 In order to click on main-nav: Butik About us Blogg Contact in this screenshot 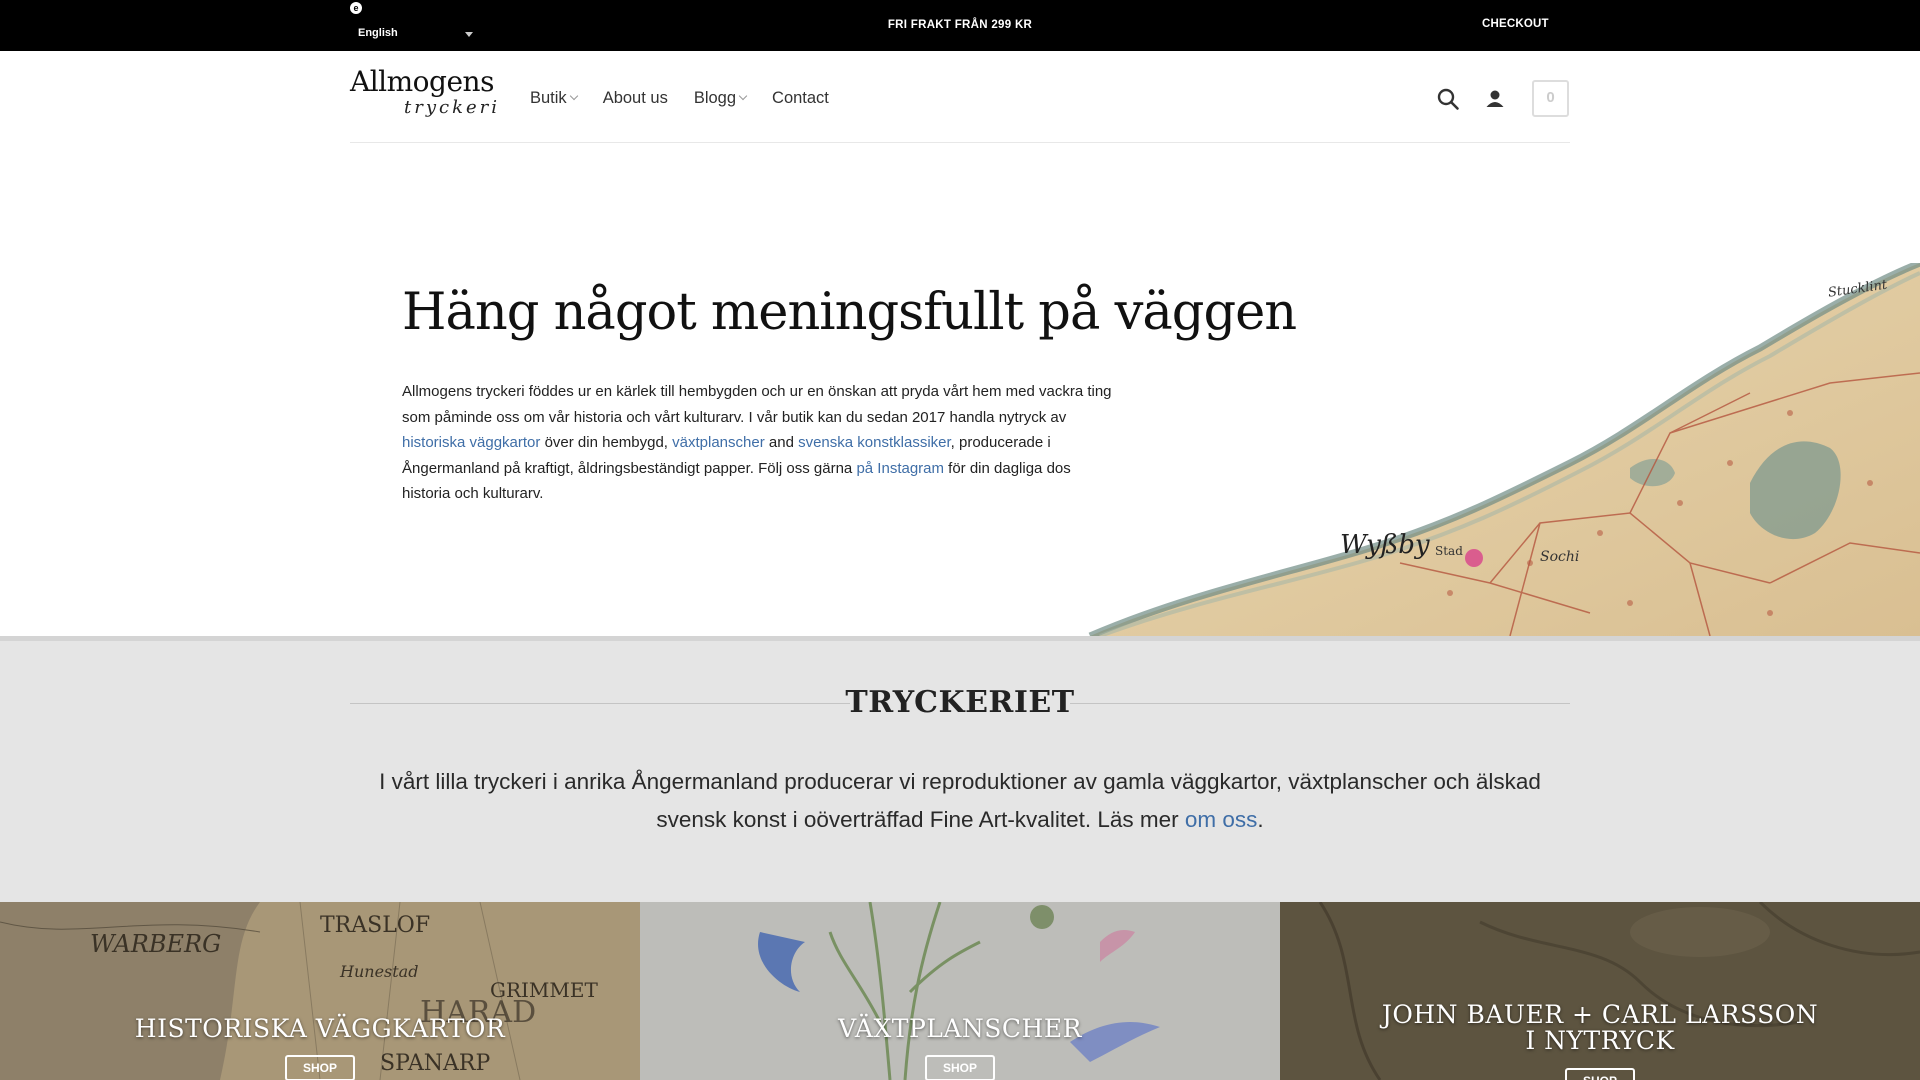, I will do `click(692, 98)`.